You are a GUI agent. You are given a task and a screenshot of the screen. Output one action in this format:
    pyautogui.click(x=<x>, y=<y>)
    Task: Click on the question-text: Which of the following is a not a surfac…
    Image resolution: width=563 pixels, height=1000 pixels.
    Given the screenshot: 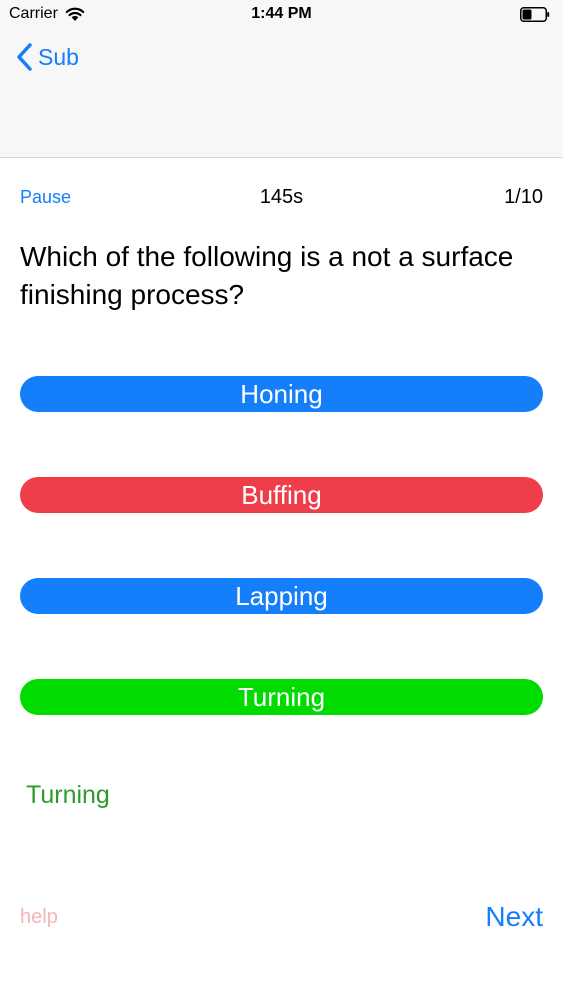 What is the action you would take?
    pyautogui.click(x=267, y=275)
    